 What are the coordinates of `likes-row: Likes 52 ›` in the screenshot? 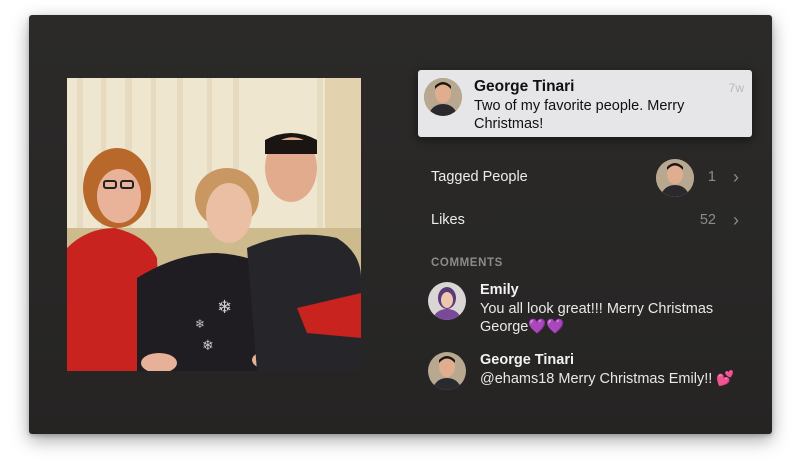 It's located at (586, 220).